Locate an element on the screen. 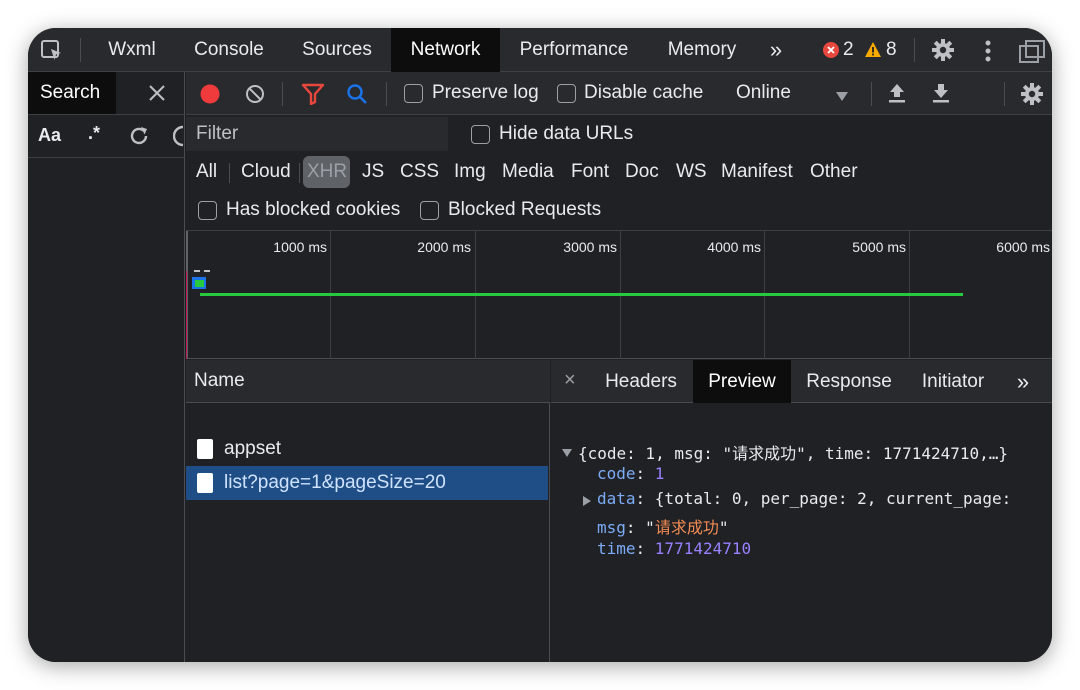 Image resolution: width=1080 pixels, height=690 pixels. regex-button: .* is located at coordinates (94, 133).